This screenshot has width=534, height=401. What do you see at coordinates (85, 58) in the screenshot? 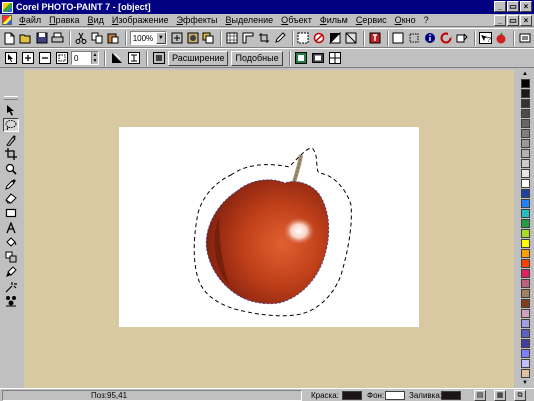
I see `feather-width-field: 0 ▲ ▼` at bounding box center [85, 58].